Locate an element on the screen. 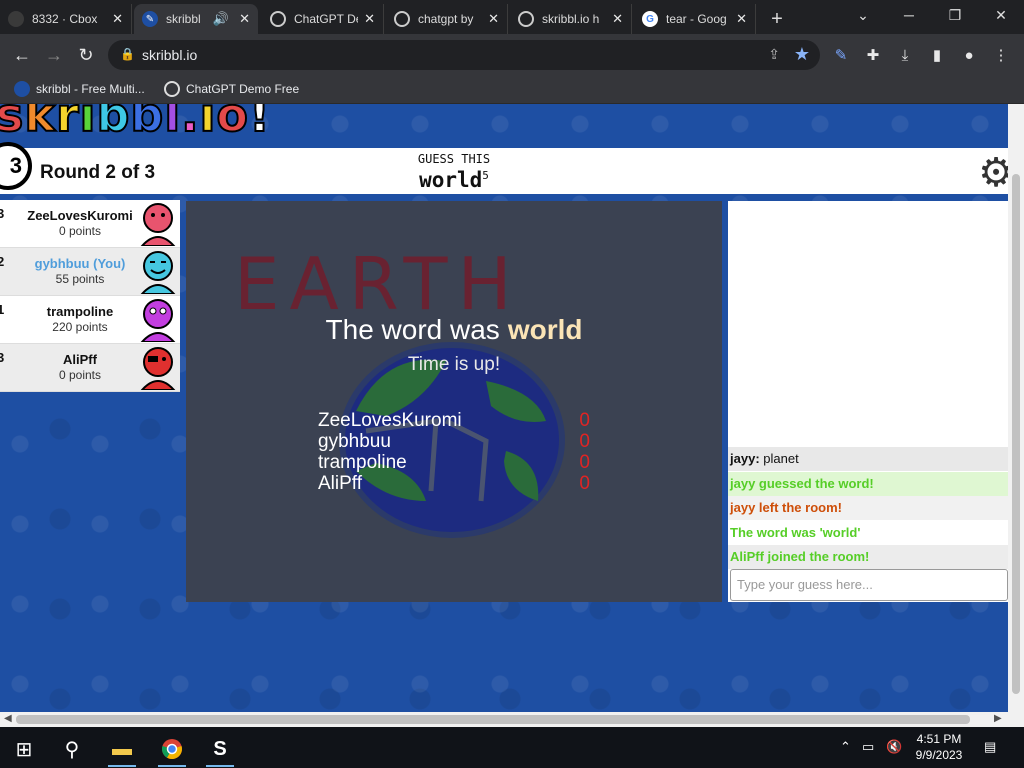 This screenshot has height=768, width=1024. side-panel-icon: ▮ is located at coordinates (937, 55).